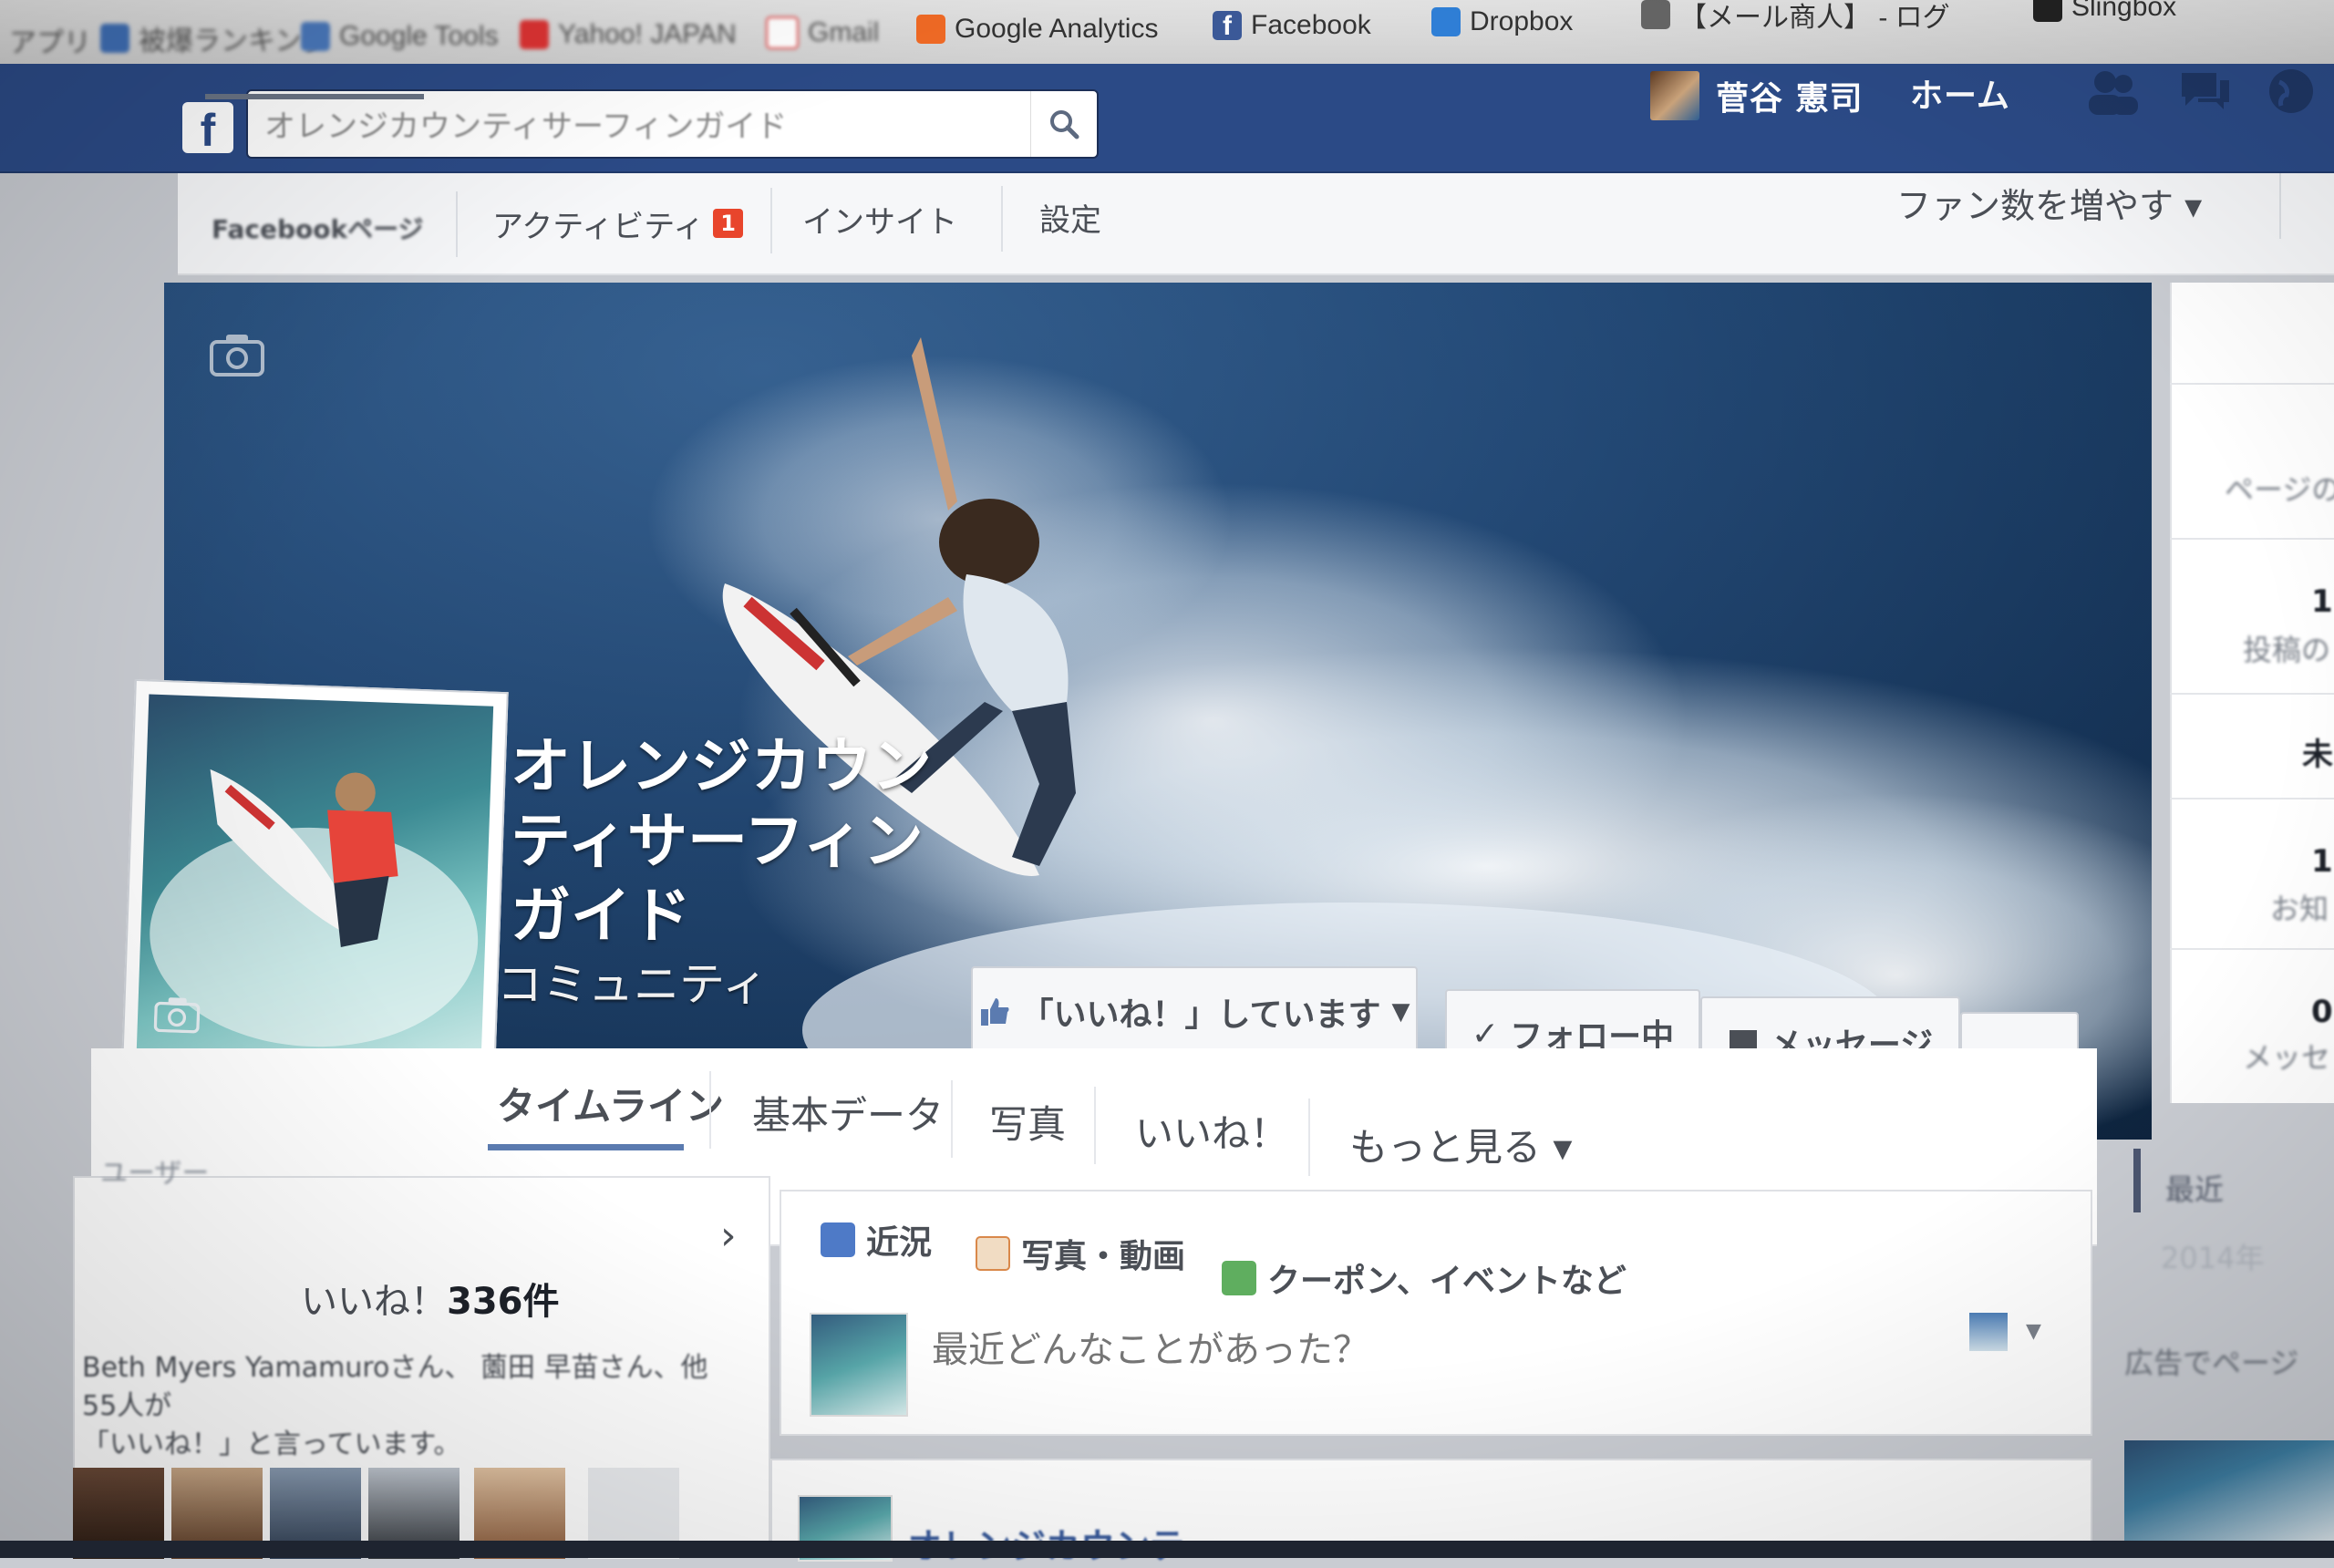 The width and height of the screenshot is (2334, 1568). What do you see at coordinates (1027, 1121) in the screenshot?
I see `tab-photos: 写真` at bounding box center [1027, 1121].